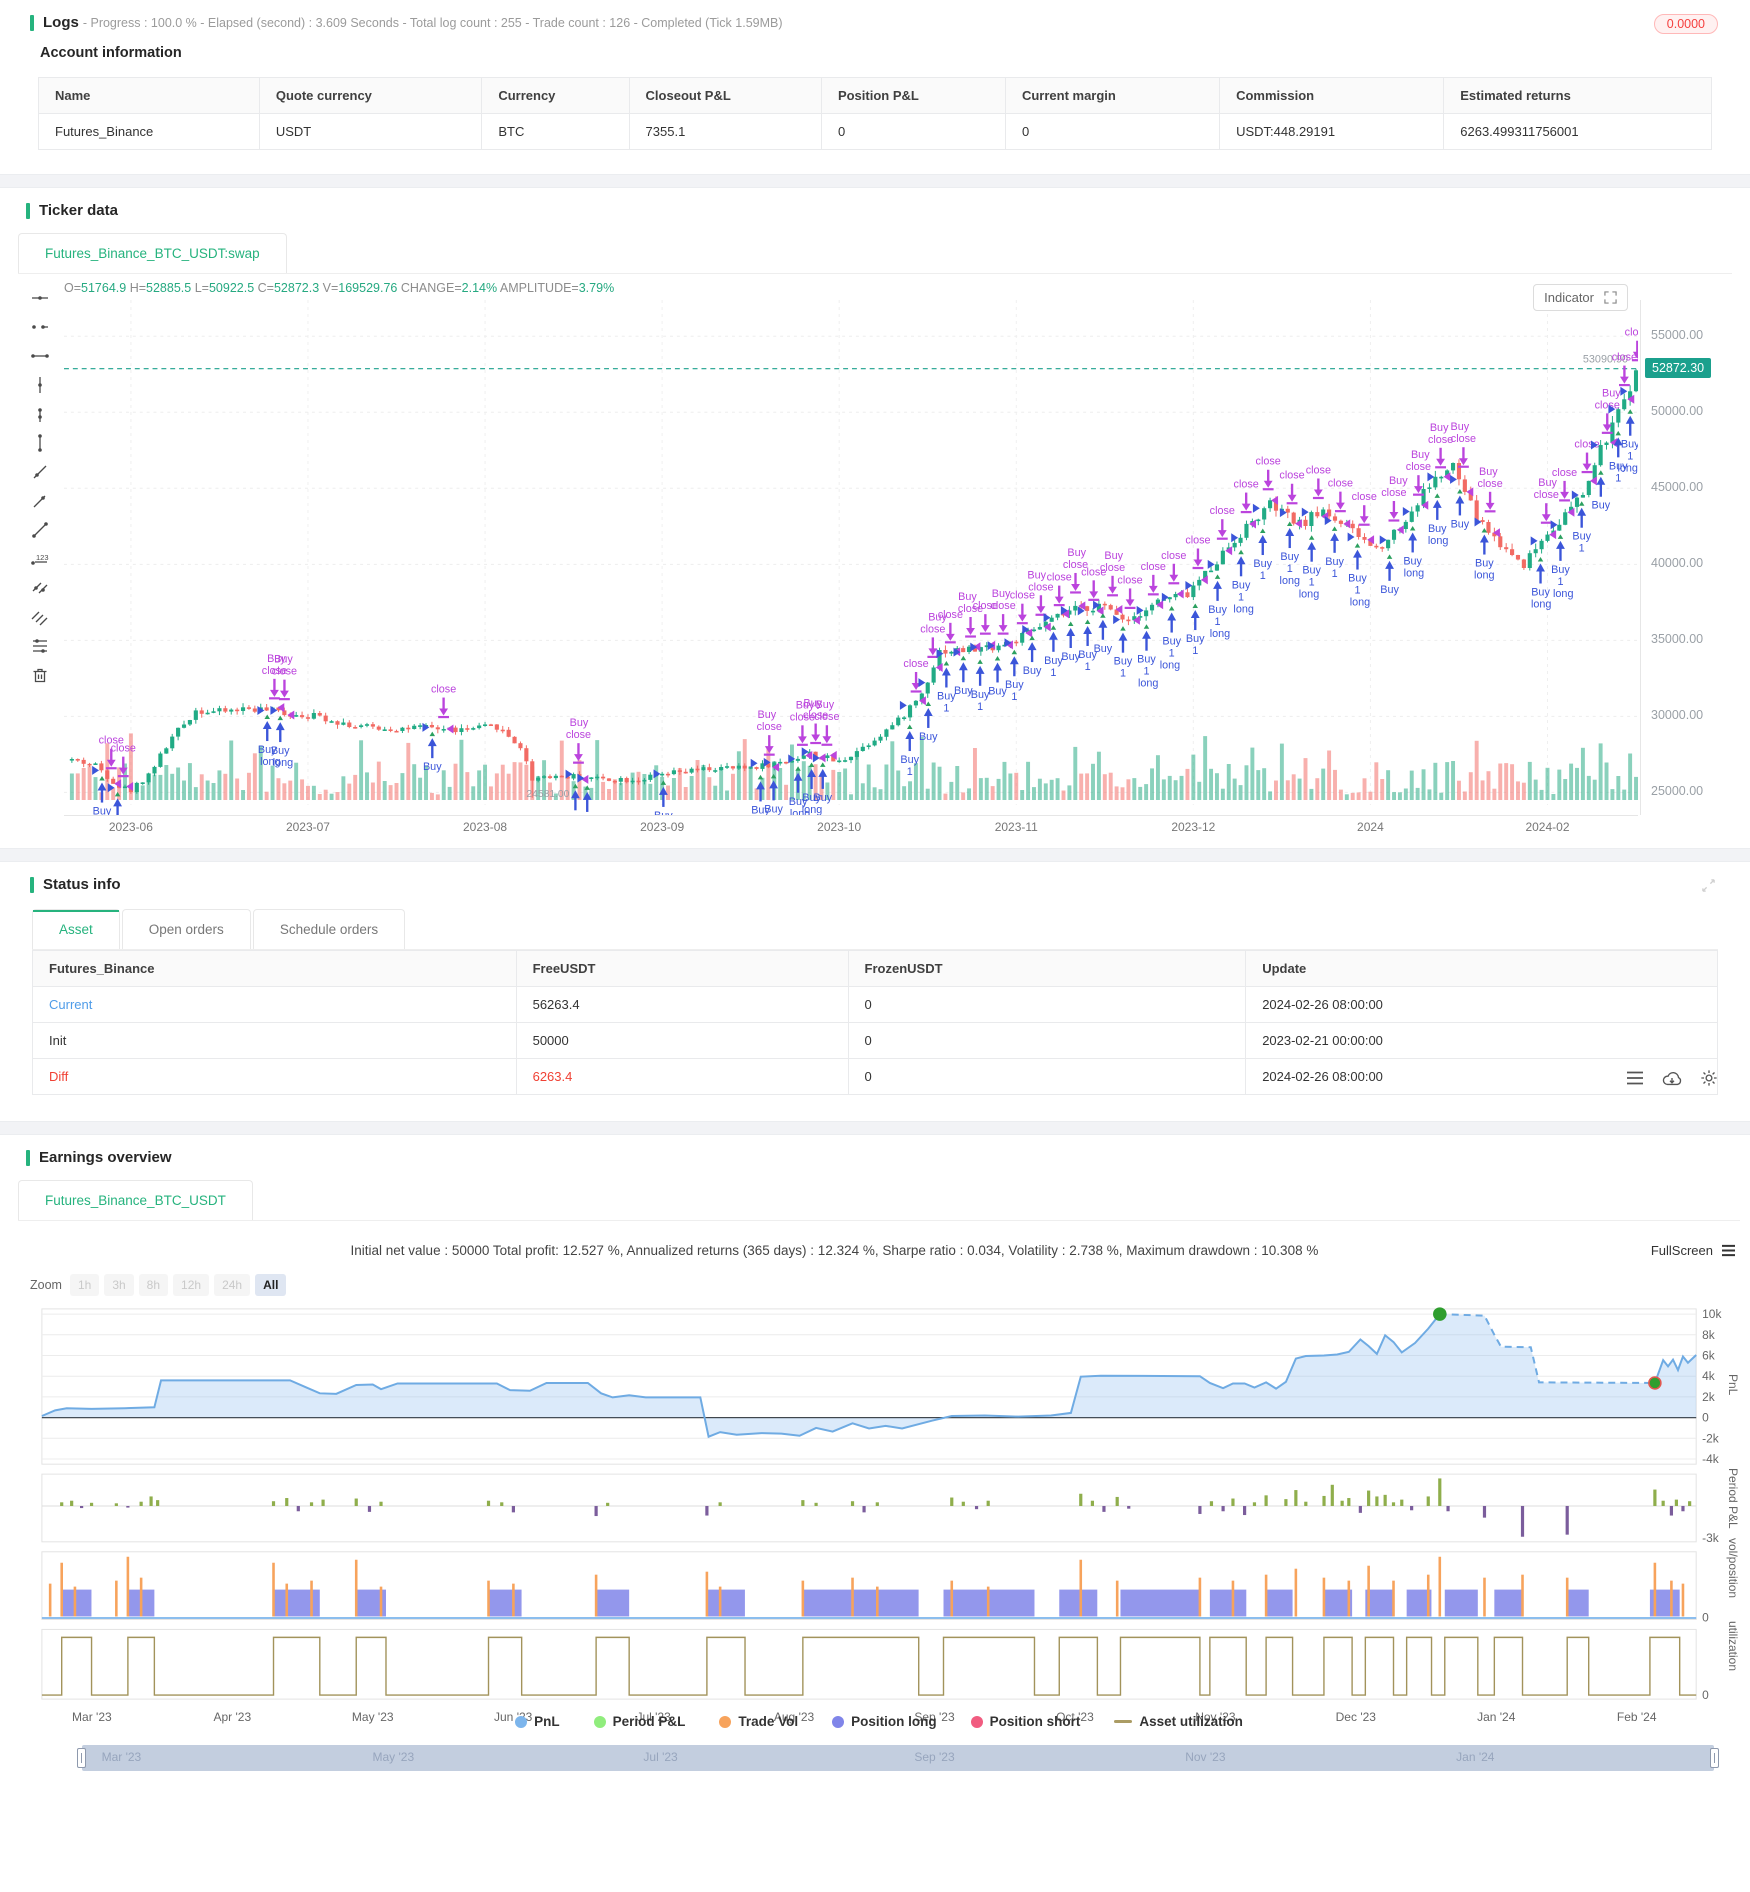  I want to click on zoom-button-1h: 1h, so click(84, 1285).